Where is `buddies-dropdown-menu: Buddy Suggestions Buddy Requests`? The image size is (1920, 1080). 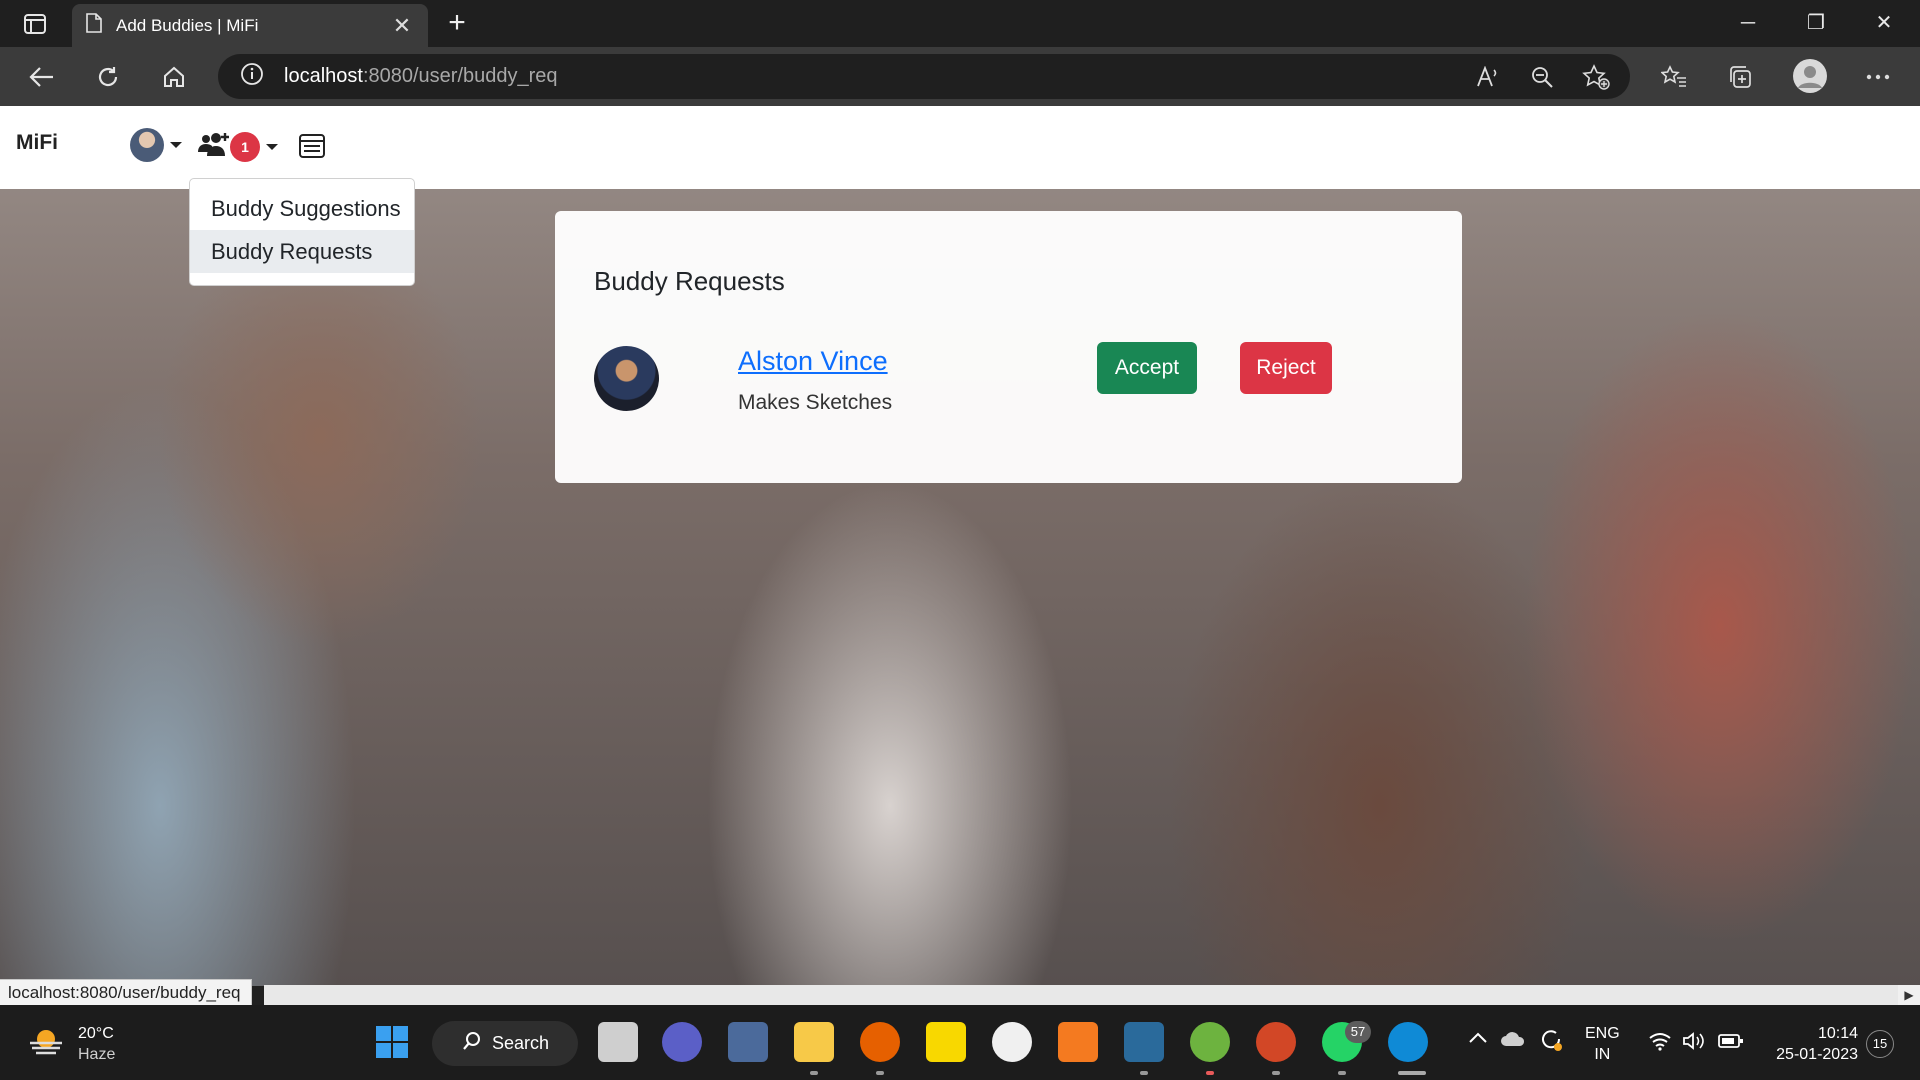
buddies-dropdown-menu: Buddy Suggestions Buddy Requests is located at coordinates (302, 232).